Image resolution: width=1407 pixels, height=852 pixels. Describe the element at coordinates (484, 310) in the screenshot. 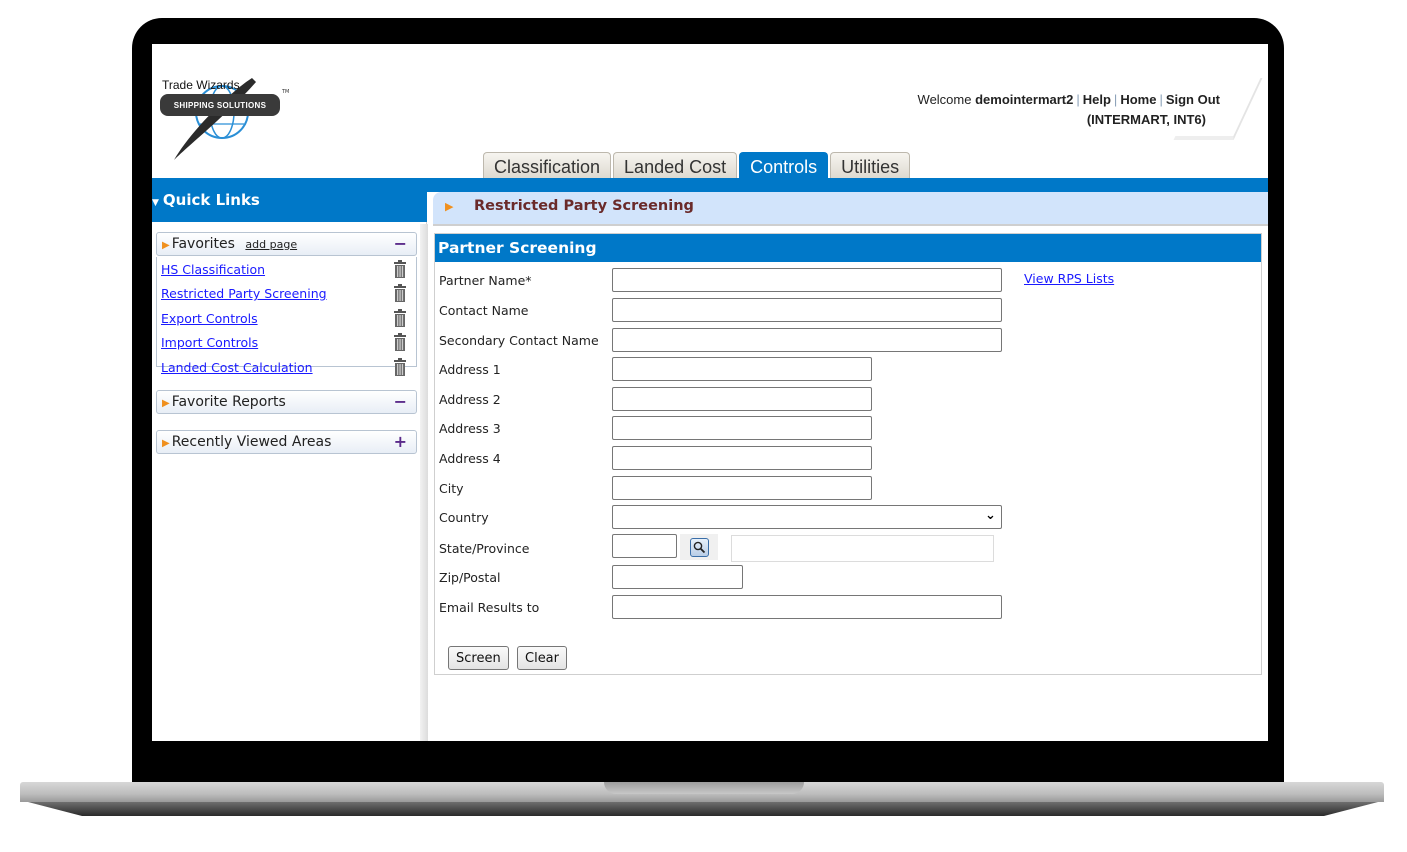

I see `contact-name-label: Contact Name` at that location.